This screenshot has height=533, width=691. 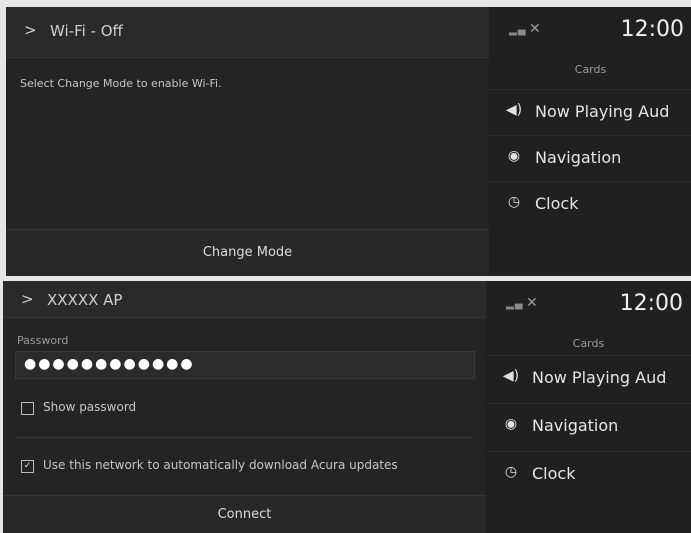 What do you see at coordinates (43, 340) in the screenshot?
I see `password-label: Password` at bounding box center [43, 340].